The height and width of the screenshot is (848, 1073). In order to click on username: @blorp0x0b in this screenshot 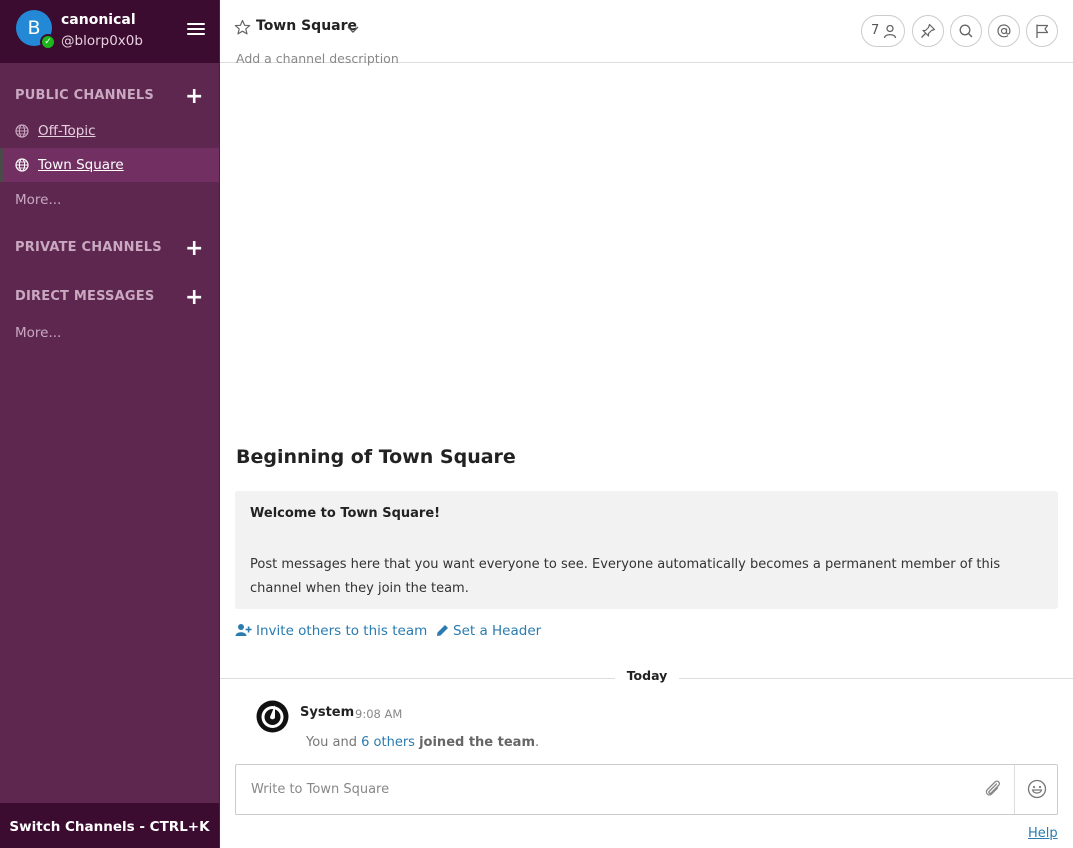, I will do `click(102, 41)`.